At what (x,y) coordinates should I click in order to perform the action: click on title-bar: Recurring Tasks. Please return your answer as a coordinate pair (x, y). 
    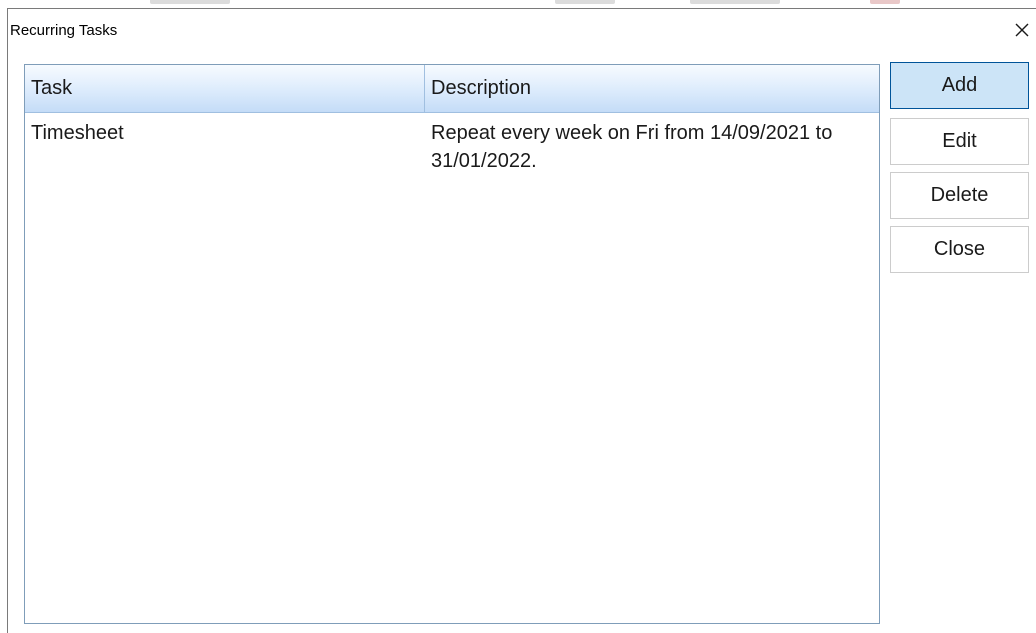
    Looking at the image, I should click on (522, 30).